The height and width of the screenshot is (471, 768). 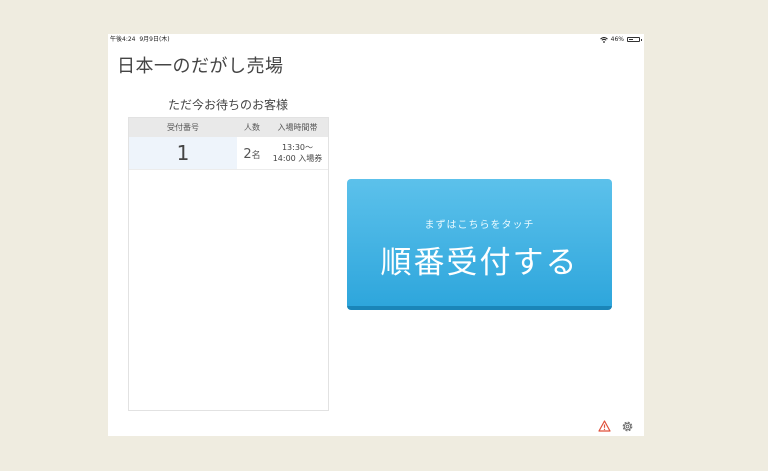 I want to click on battery-percent: 46%, so click(x=617, y=39).